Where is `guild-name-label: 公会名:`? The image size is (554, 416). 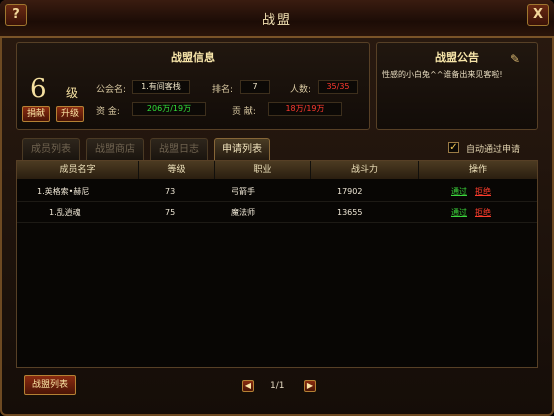
guild-name-label: 公会名: is located at coordinates (111, 90).